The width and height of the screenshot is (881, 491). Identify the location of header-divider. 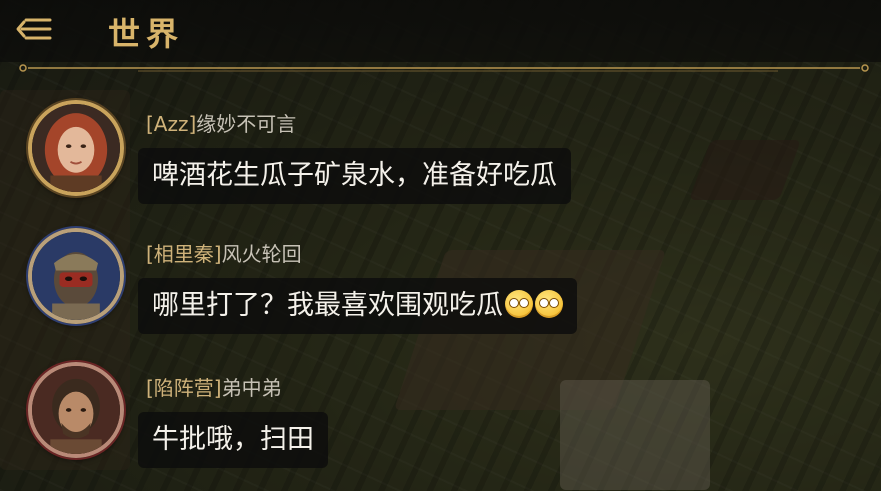
(444, 65).